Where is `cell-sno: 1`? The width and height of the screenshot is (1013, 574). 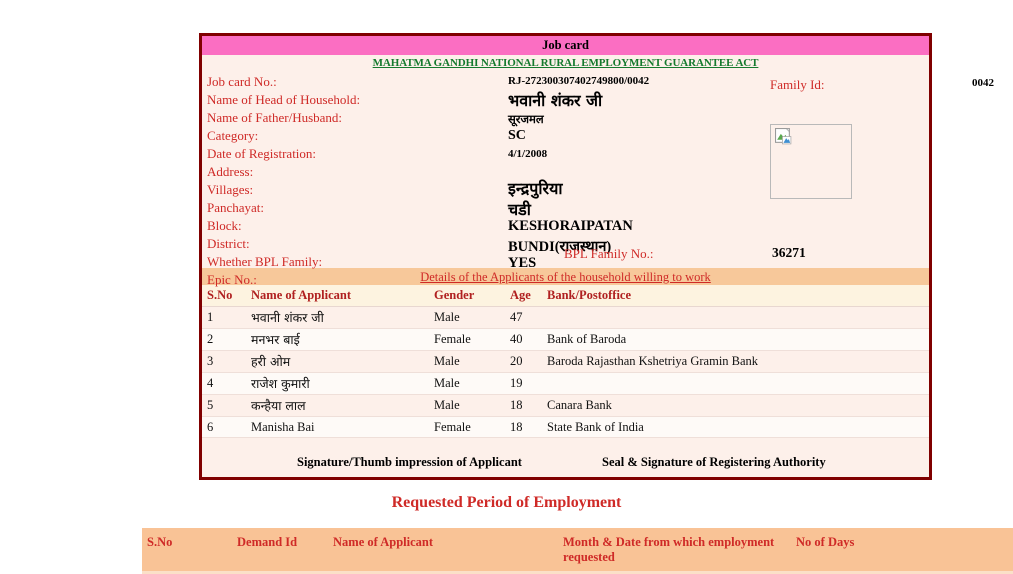 cell-sno: 1 is located at coordinates (226, 317).